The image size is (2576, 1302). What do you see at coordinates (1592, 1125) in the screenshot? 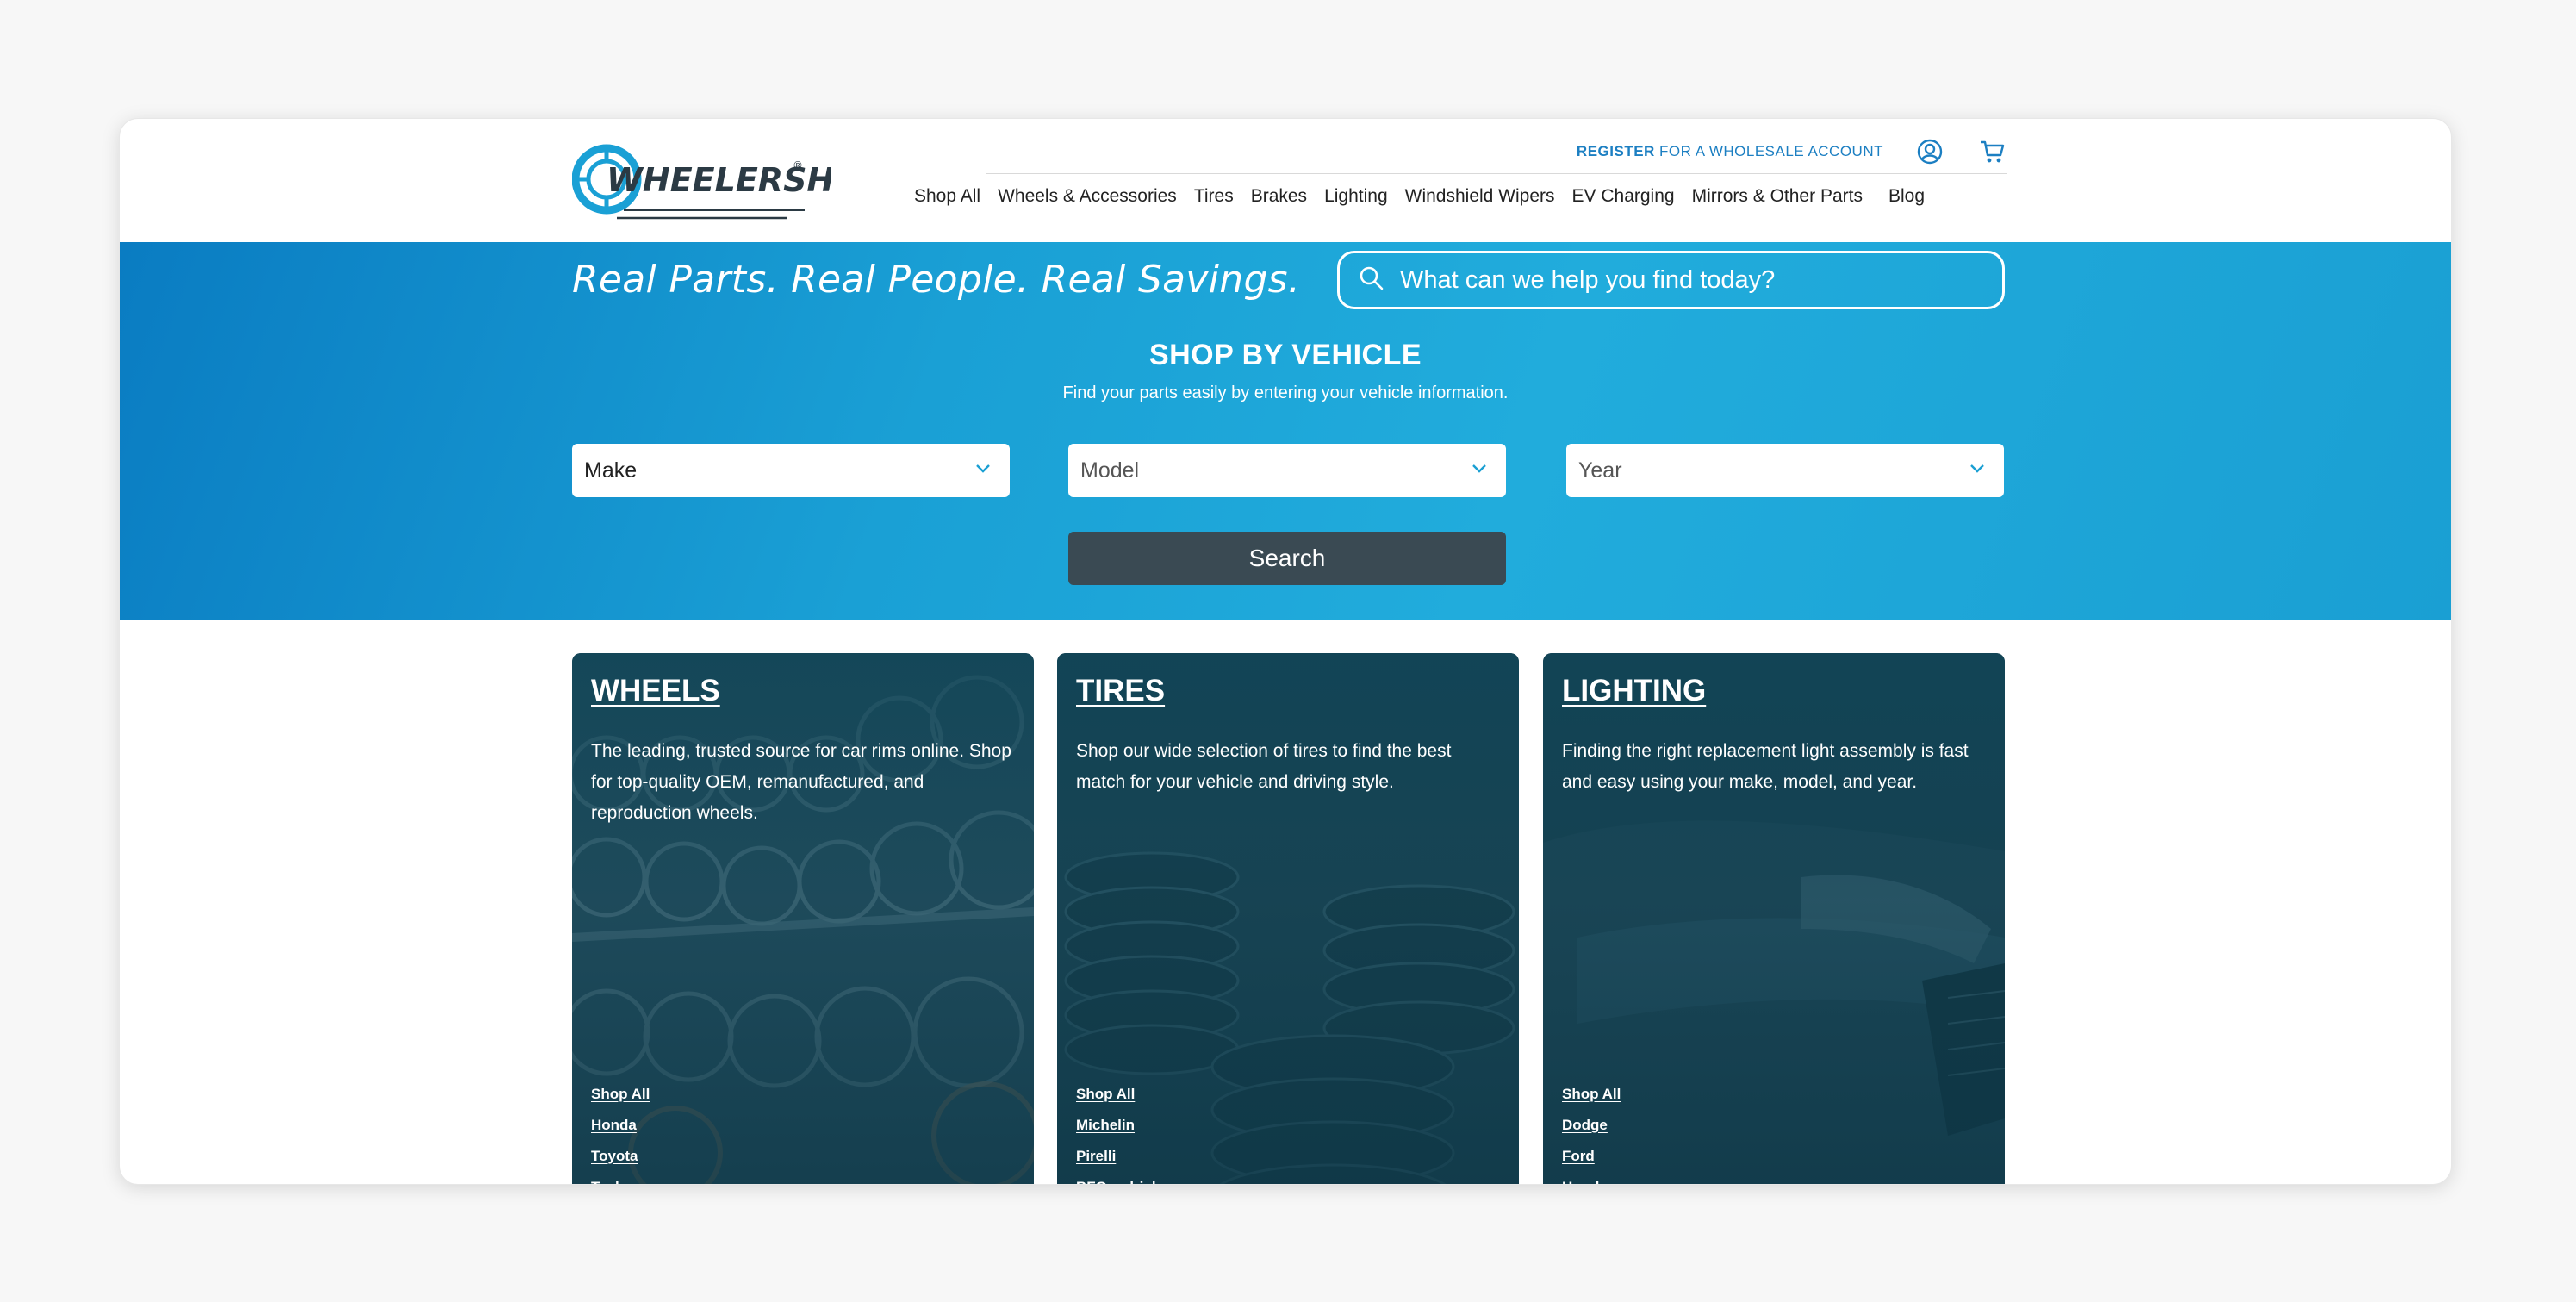
I see `link-lighting-dodge: Dodge` at bounding box center [1592, 1125].